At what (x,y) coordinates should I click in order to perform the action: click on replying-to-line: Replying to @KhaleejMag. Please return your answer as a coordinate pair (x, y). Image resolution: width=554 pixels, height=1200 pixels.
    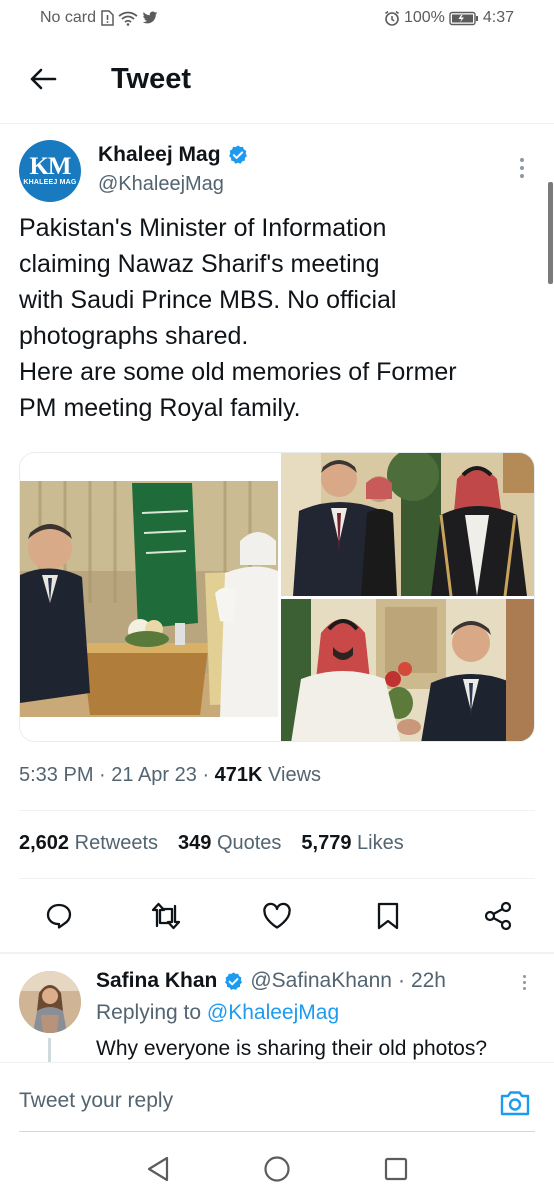
    Looking at the image, I should click on (217, 1013).